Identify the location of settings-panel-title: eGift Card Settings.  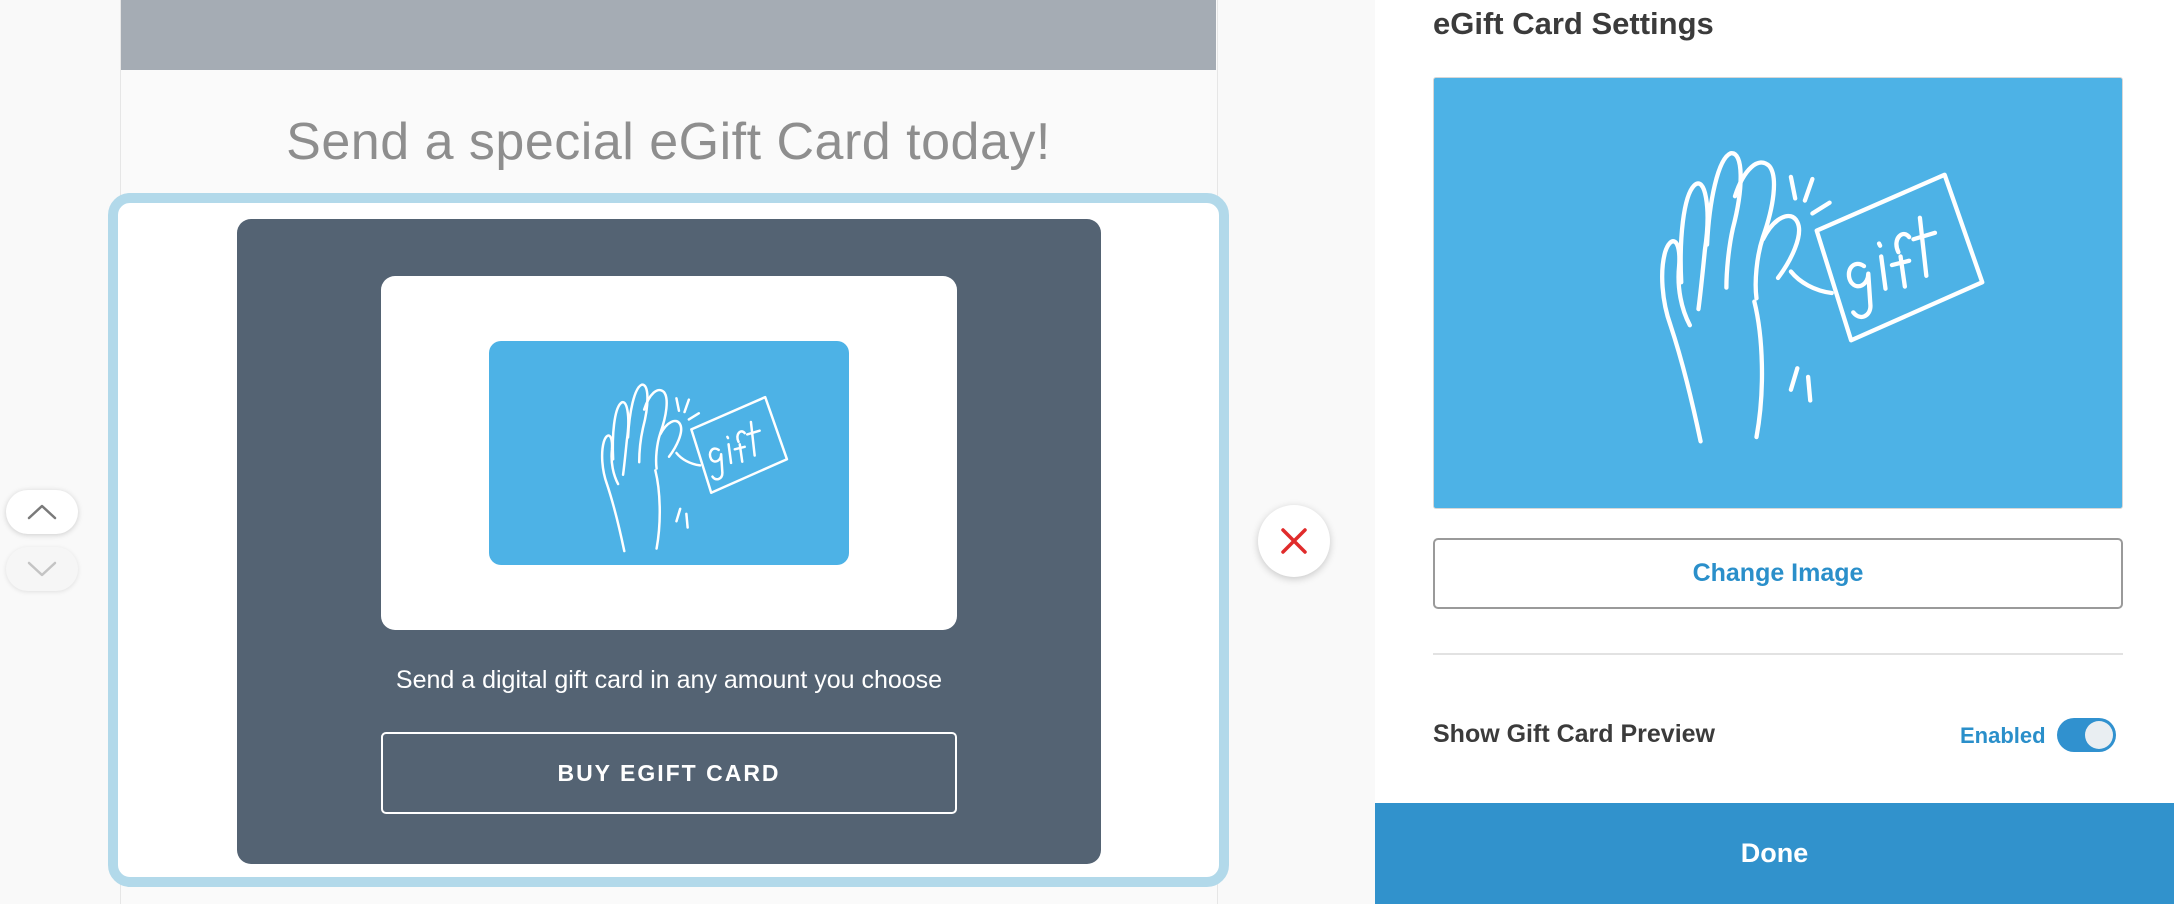
(1573, 23).